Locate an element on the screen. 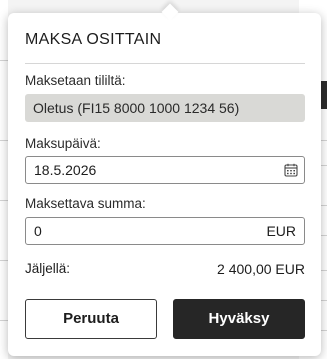 The image size is (327, 359). date-label: Maksupäivä: is located at coordinates (63, 143).